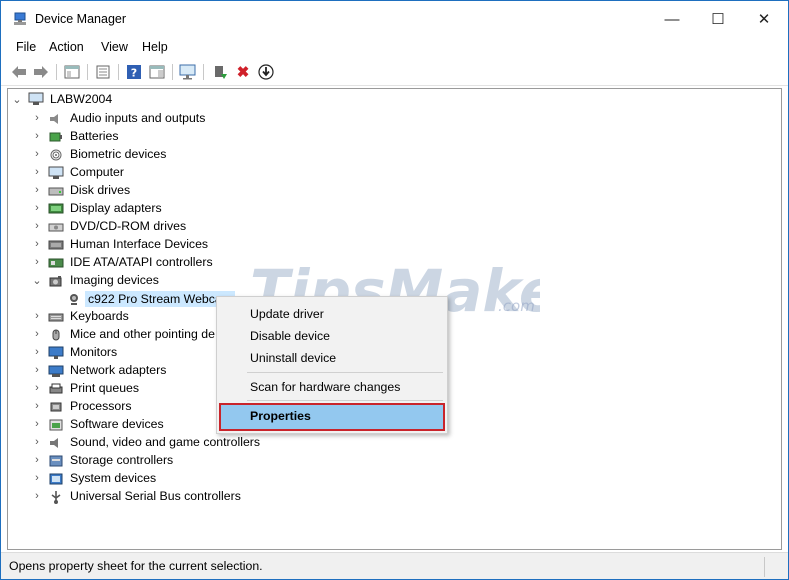  What do you see at coordinates (280, 416) in the screenshot?
I see `menu-item-properties: Properties` at bounding box center [280, 416].